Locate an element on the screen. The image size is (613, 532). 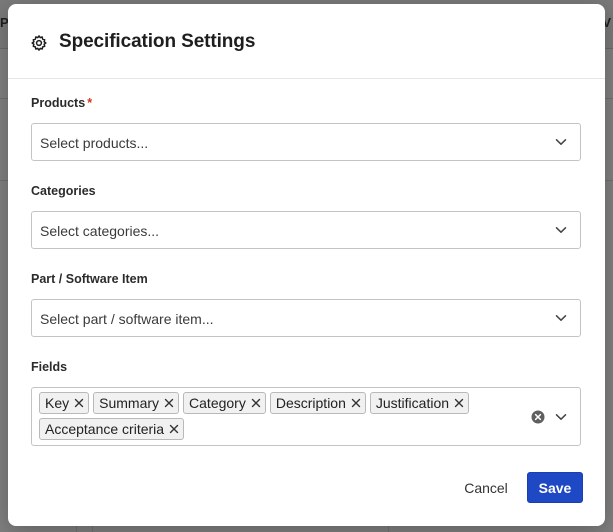
field-chip-label: Summary is located at coordinates (129, 403).